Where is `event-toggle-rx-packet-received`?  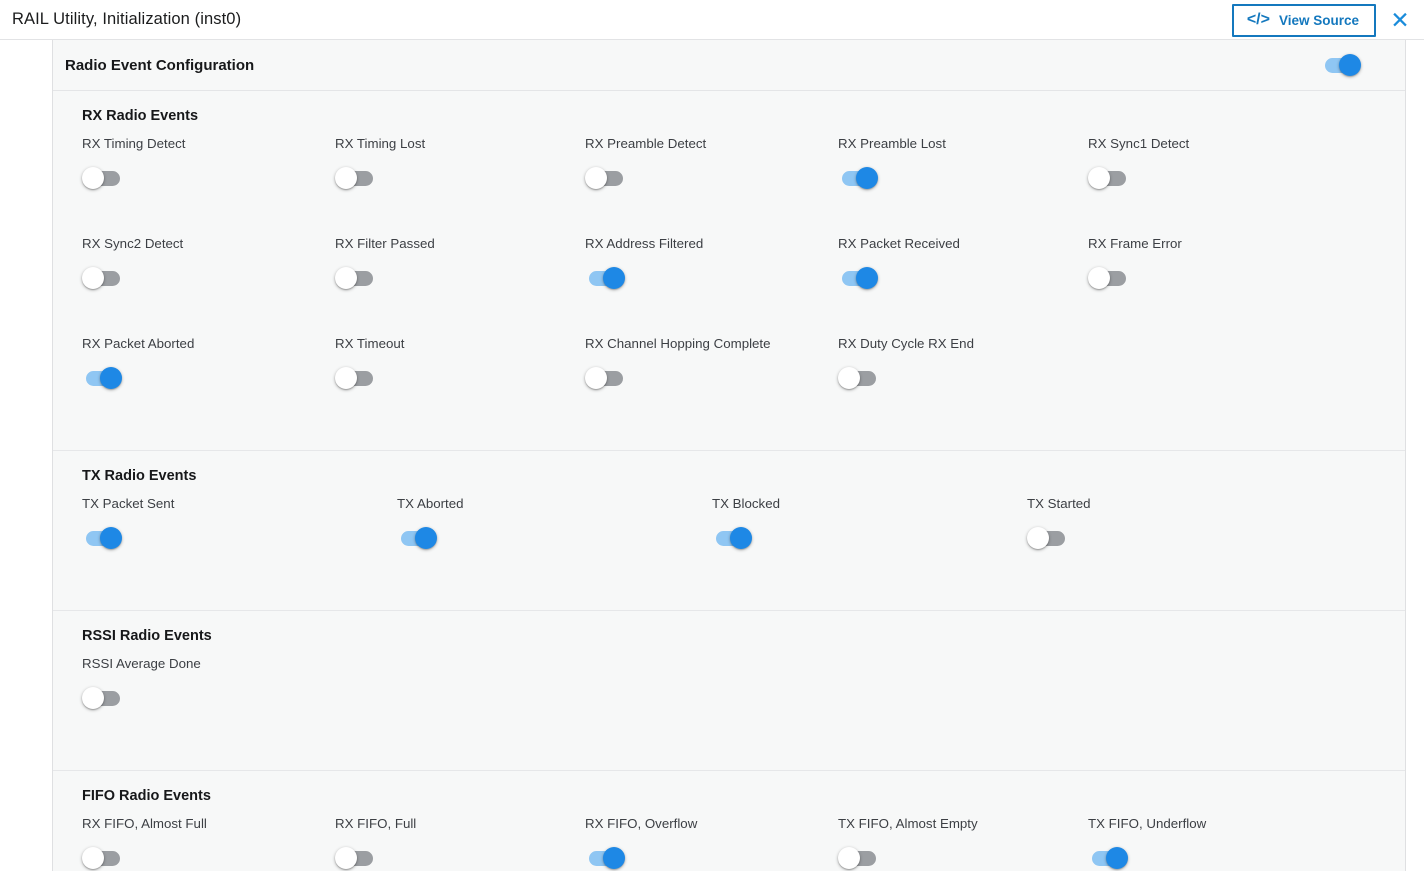 event-toggle-rx-packet-received is located at coordinates (858, 278).